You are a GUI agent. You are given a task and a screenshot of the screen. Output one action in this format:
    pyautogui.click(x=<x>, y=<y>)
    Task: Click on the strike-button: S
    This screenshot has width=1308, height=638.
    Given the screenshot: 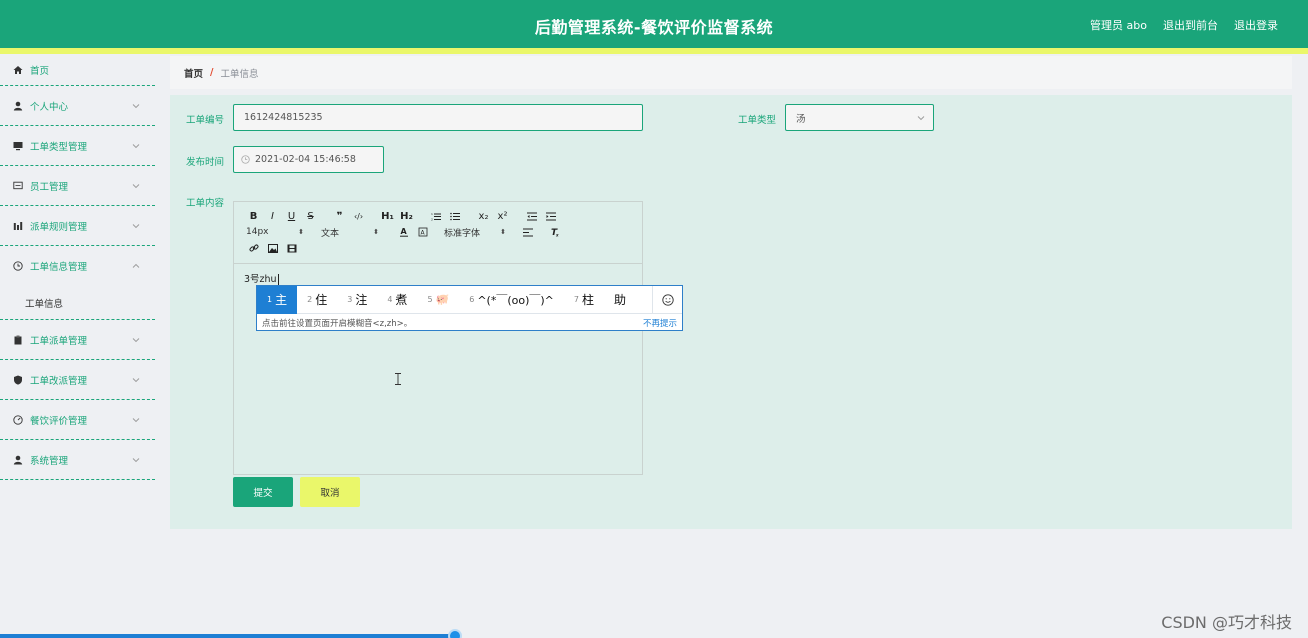 What is the action you would take?
    pyautogui.click(x=310, y=216)
    